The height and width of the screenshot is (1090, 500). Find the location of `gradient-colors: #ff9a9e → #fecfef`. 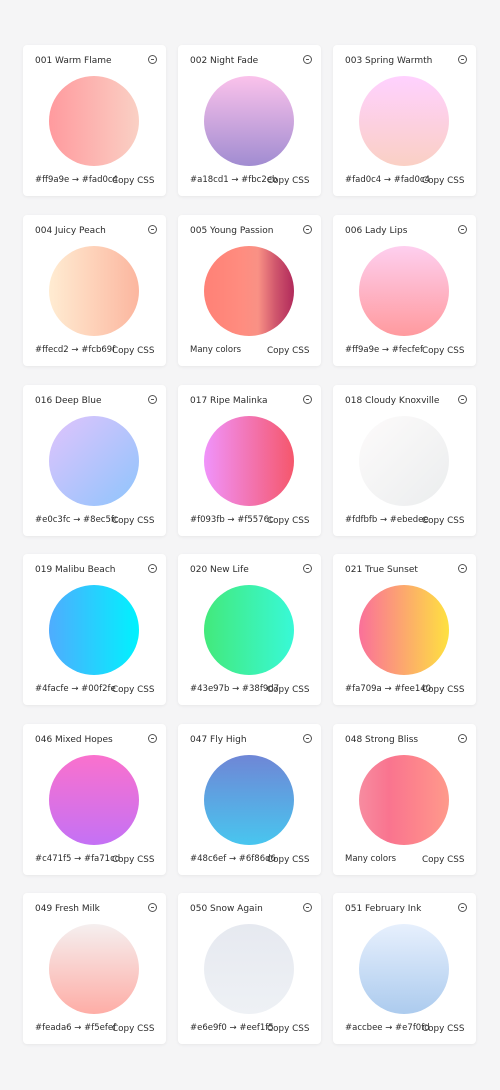

gradient-colors: #ff9a9e → #fecfef is located at coordinates (384, 350).